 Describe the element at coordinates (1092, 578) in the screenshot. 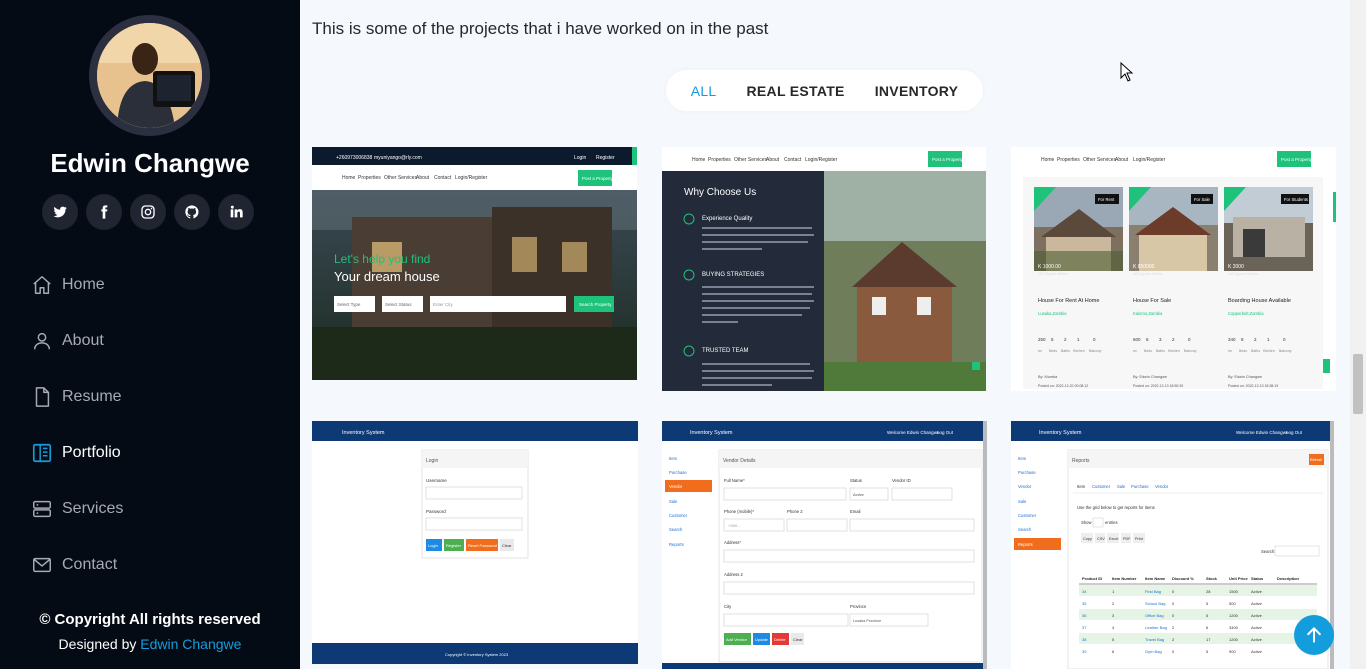

I see `card6-col-0: Product ID` at that location.